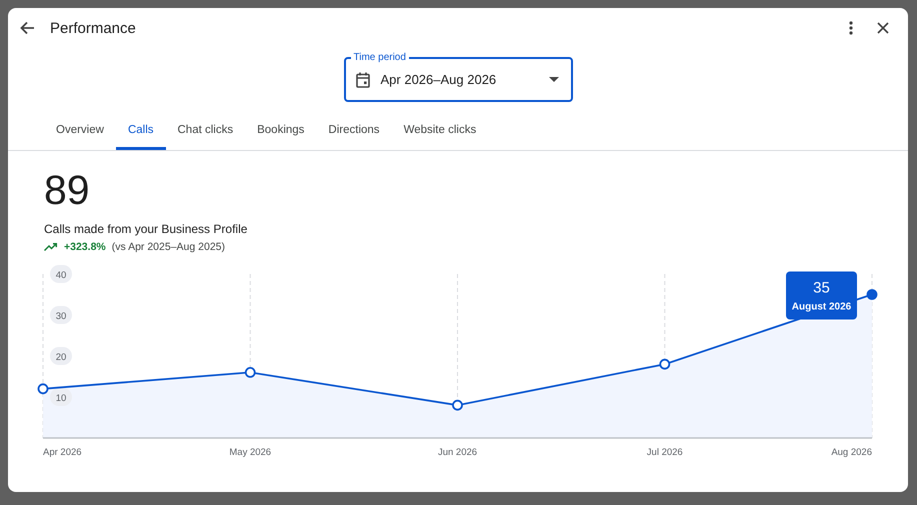  What do you see at coordinates (664, 452) in the screenshot?
I see `x-axis-label: Jul 2026` at bounding box center [664, 452].